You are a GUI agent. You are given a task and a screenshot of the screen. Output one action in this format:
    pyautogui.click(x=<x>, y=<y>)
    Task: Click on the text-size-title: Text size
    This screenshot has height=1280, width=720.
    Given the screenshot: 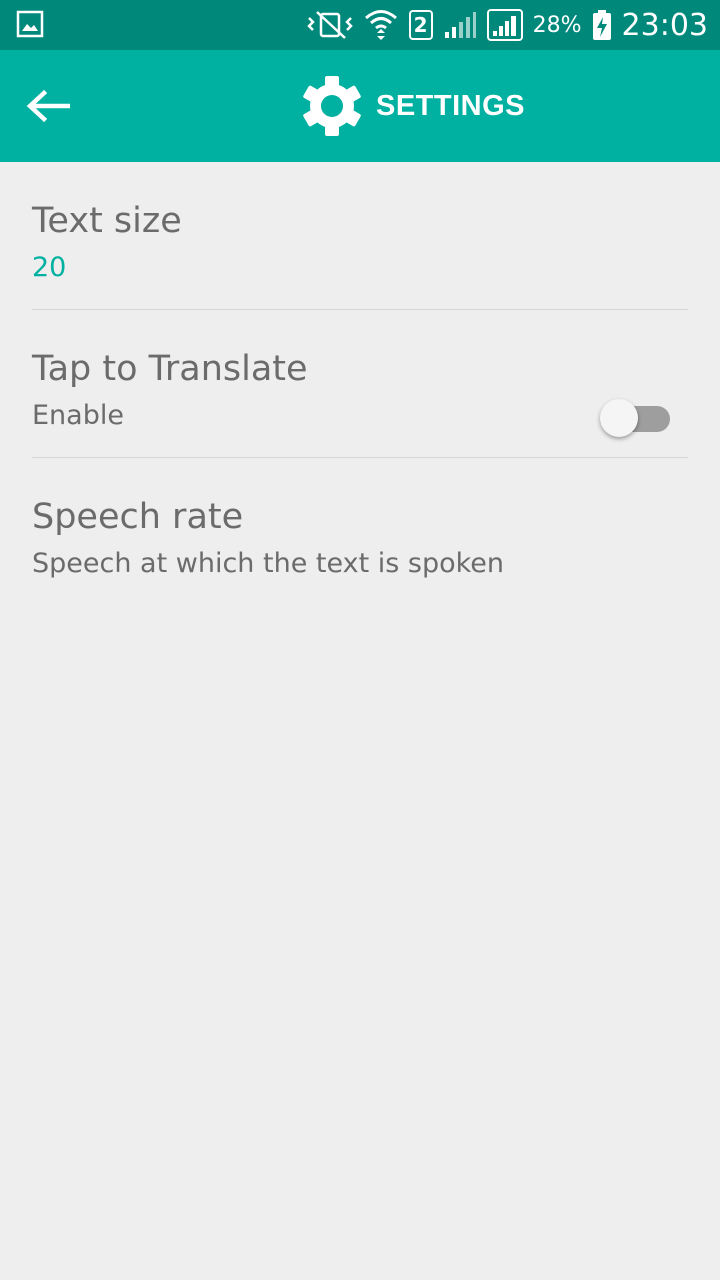 What is the action you would take?
    pyautogui.click(x=107, y=221)
    